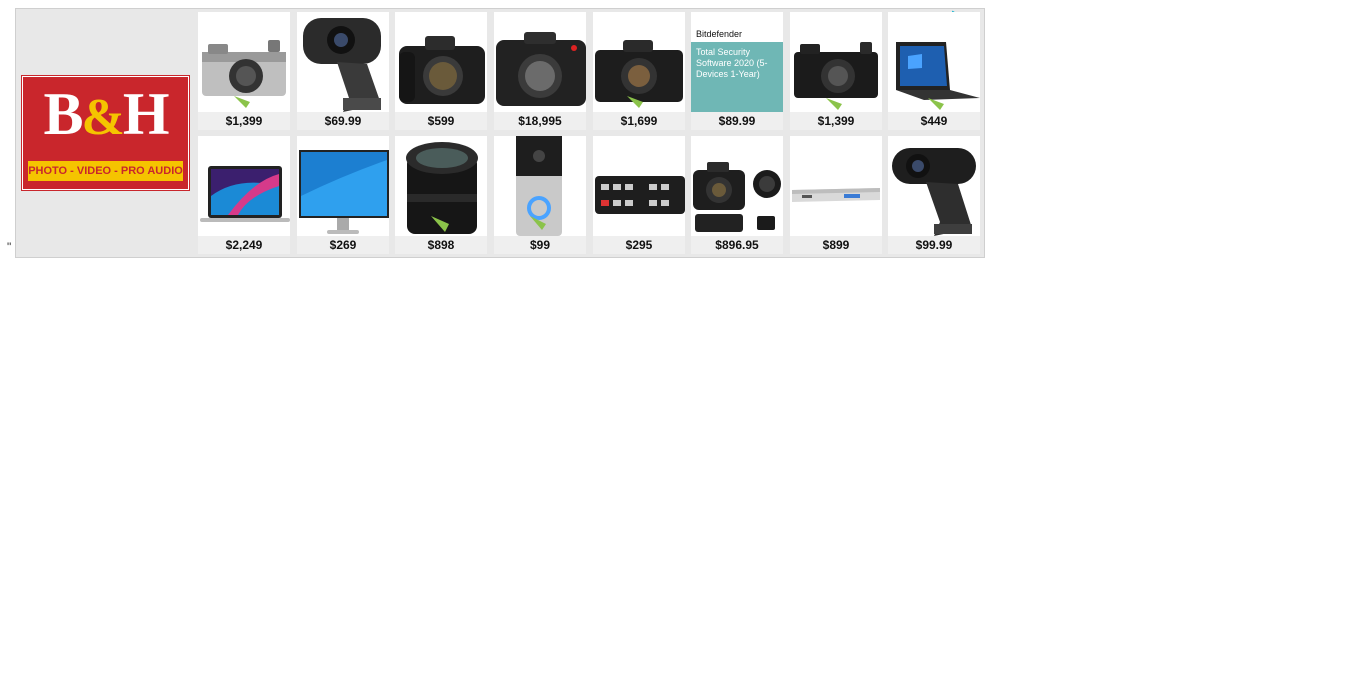 This screenshot has width=1366, height=686. What do you see at coordinates (737, 121) in the screenshot?
I see `product-price: $89.99` at bounding box center [737, 121].